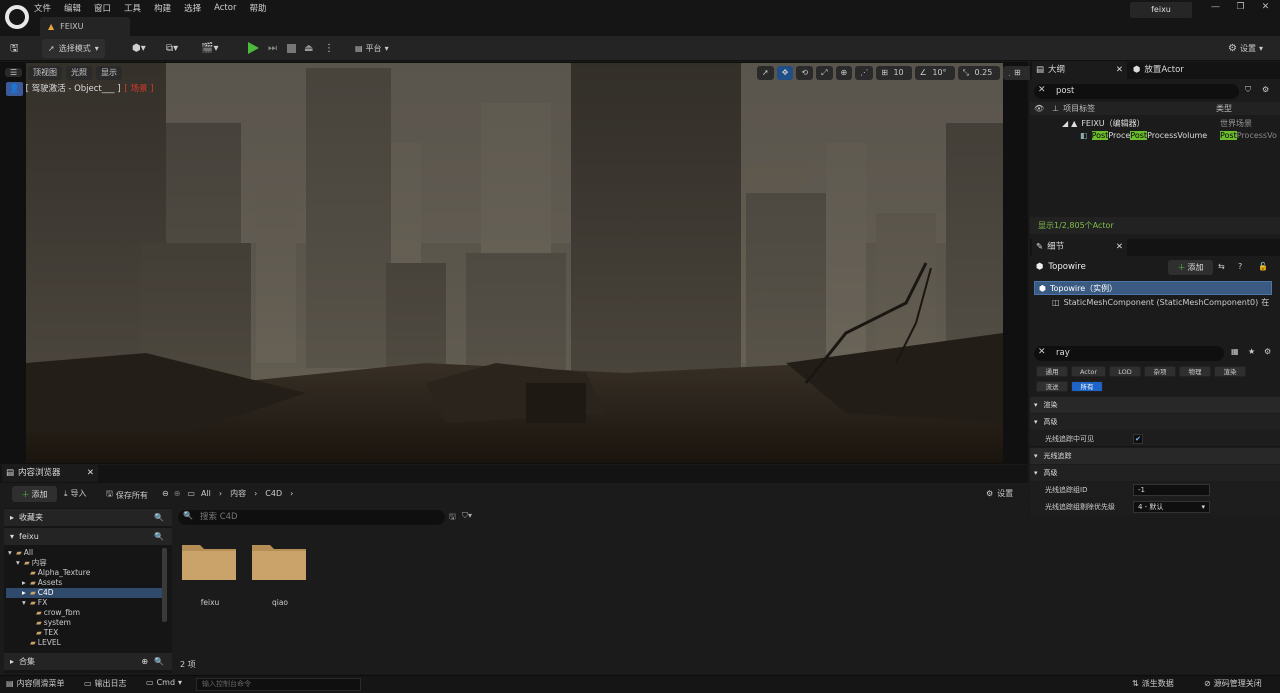 The image size is (1280, 693). What do you see at coordinates (894, 73) in the screenshot?
I see `grid-snap-button: ⊞ 10` at bounding box center [894, 73].